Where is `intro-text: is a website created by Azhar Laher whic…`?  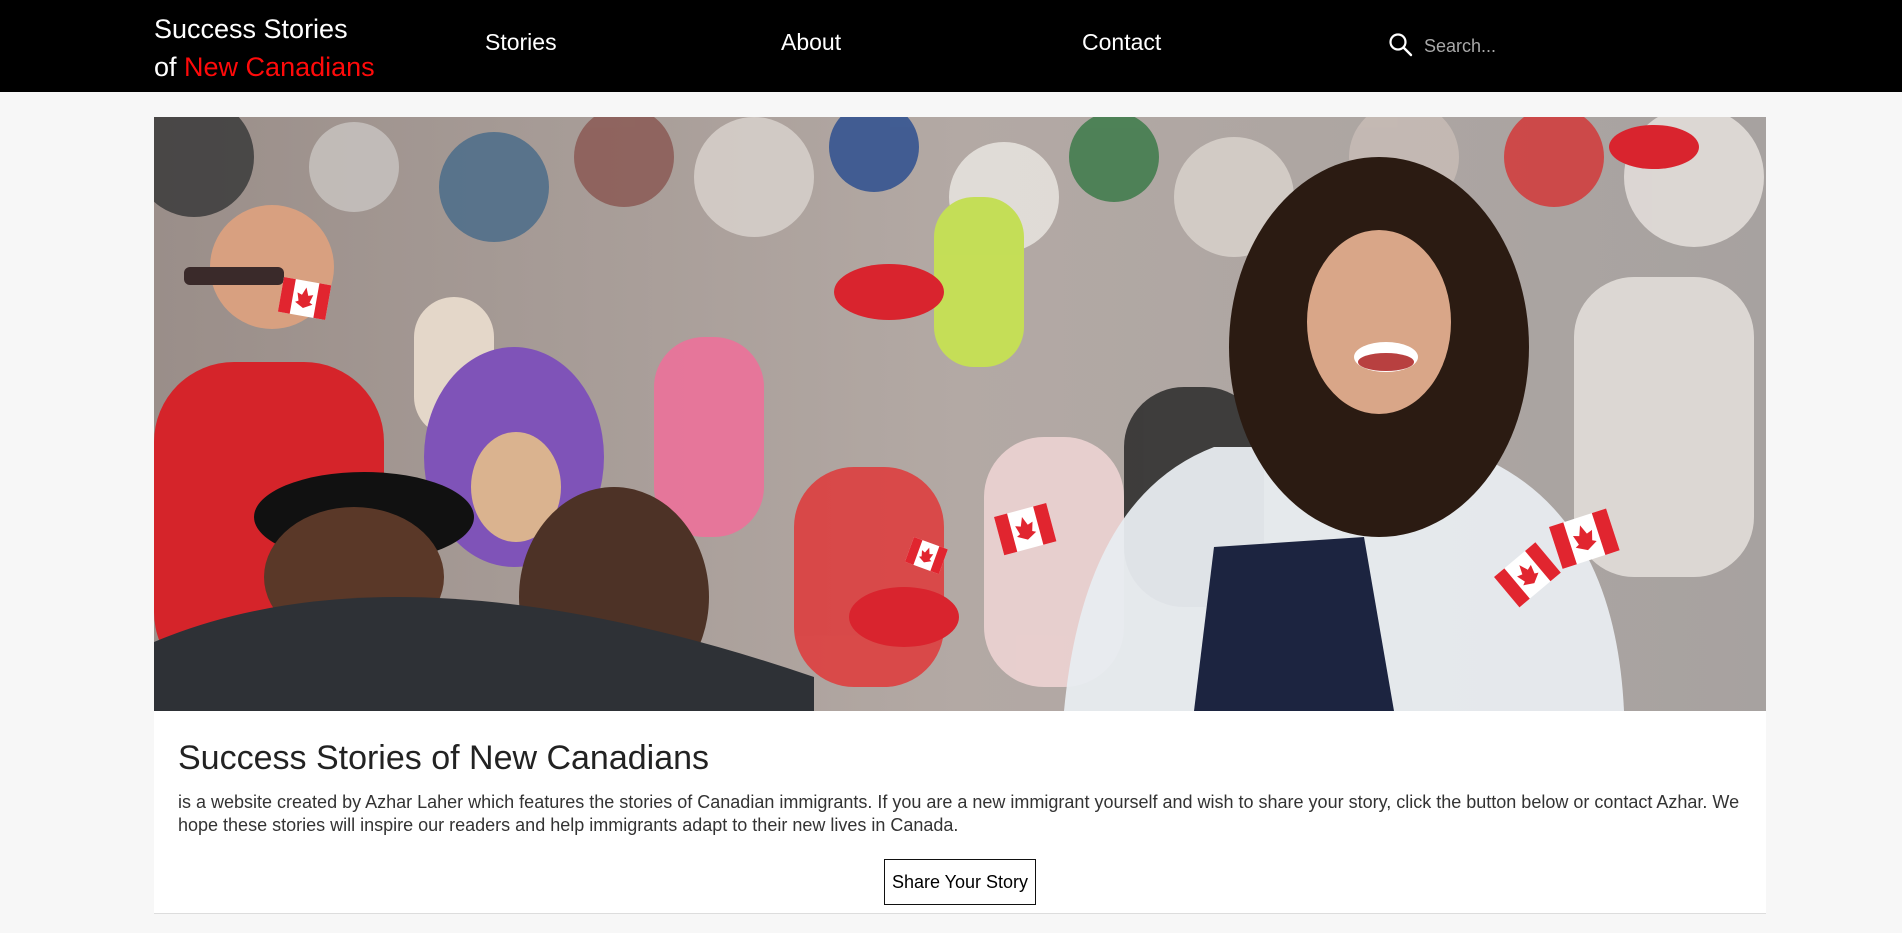
intro-text: is a website created by Azhar Laher whic… is located at coordinates (959, 813).